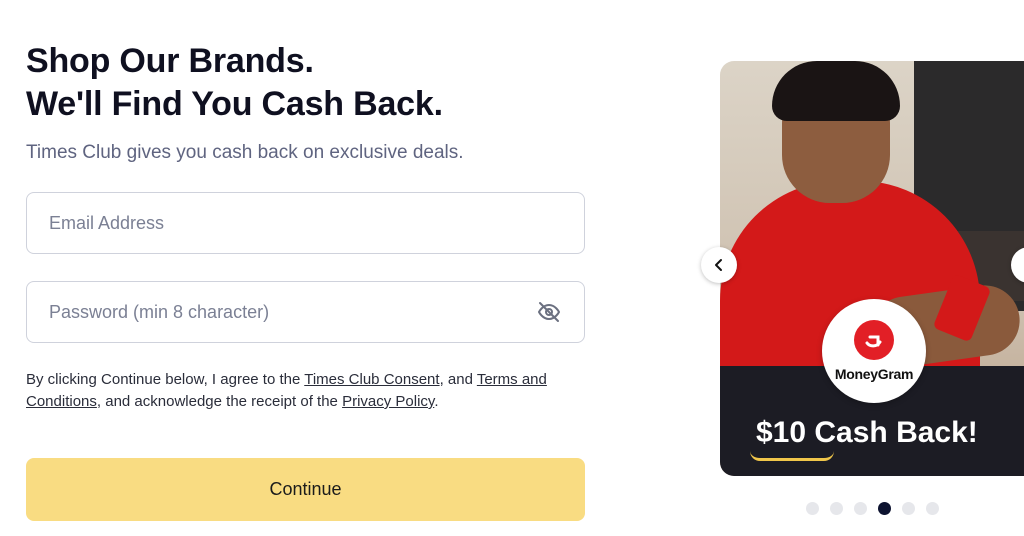  I want to click on times-club-consent-link: Times Club Consent, so click(371, 379).